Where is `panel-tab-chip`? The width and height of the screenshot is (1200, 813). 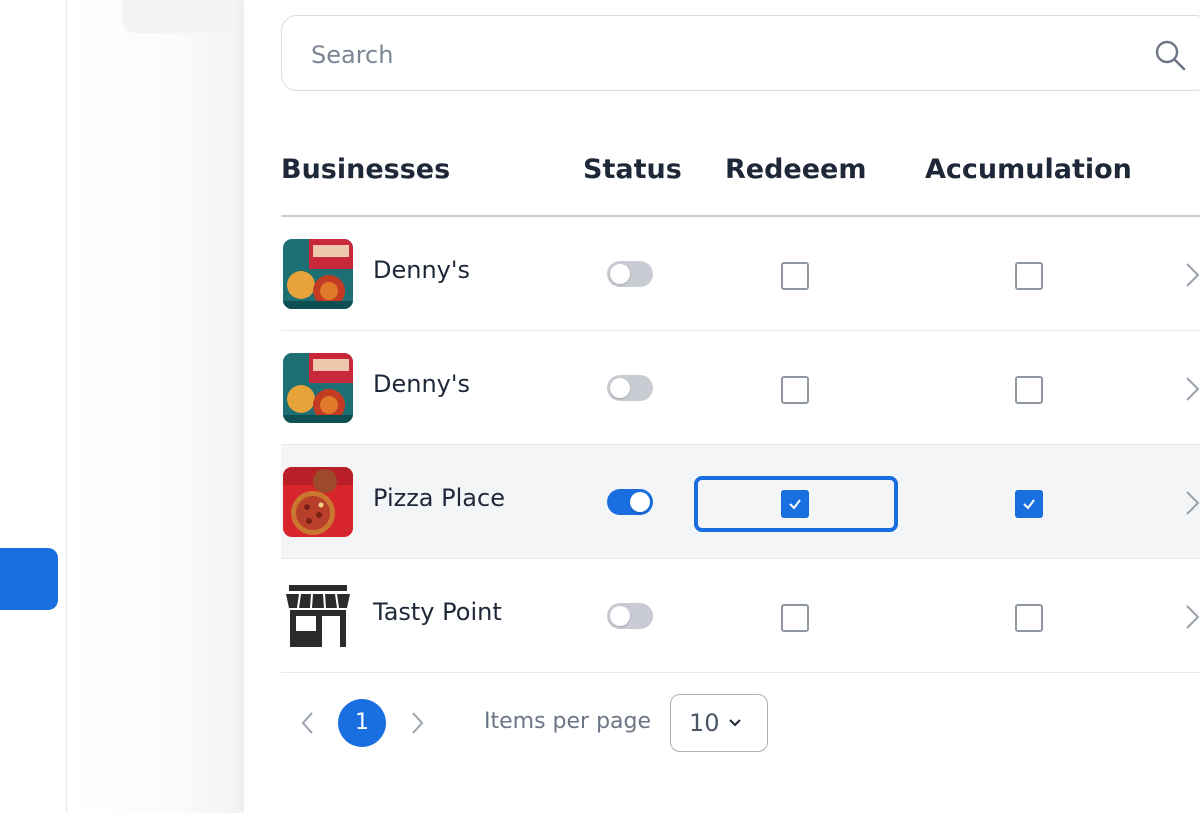
panel-tab-chip is located at coordinates (180, 16).